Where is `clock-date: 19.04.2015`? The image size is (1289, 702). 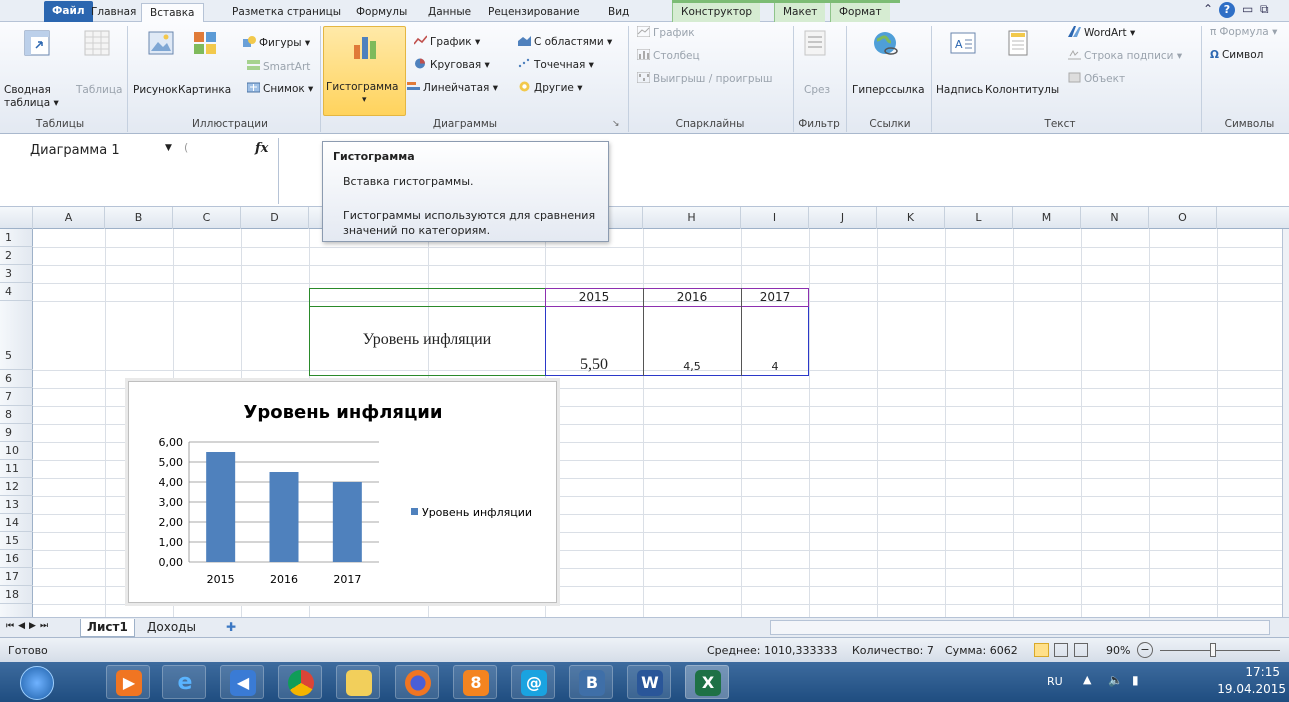
clock-date: 19.04.2015 is located at coordinates (1243, 689).